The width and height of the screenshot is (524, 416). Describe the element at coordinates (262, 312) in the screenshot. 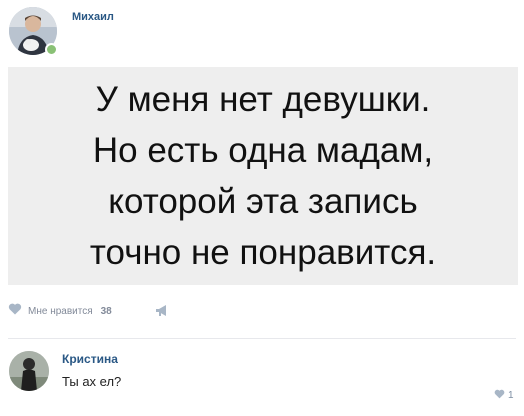

I see `post-actions: Мне нравится 38` at that location.